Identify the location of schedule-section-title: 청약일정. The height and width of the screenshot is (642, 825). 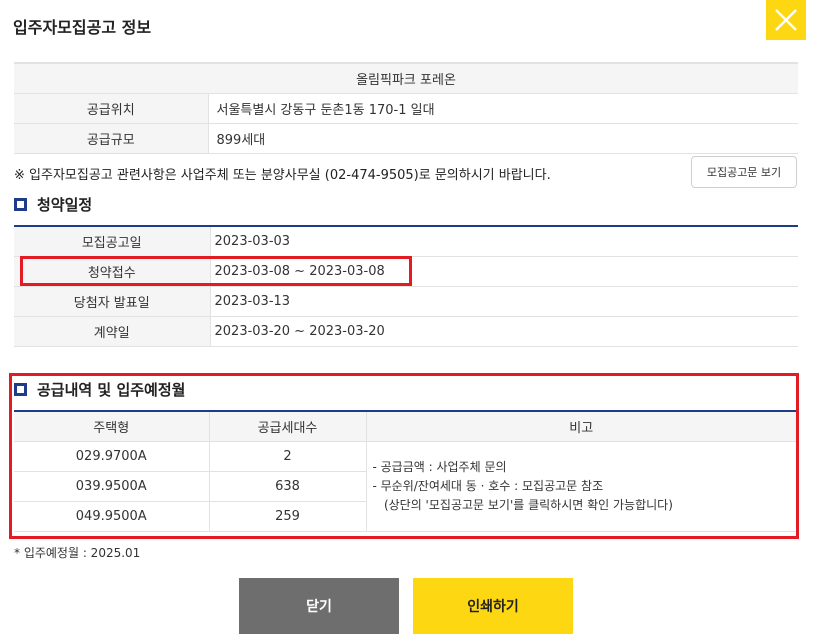
(53, 204).